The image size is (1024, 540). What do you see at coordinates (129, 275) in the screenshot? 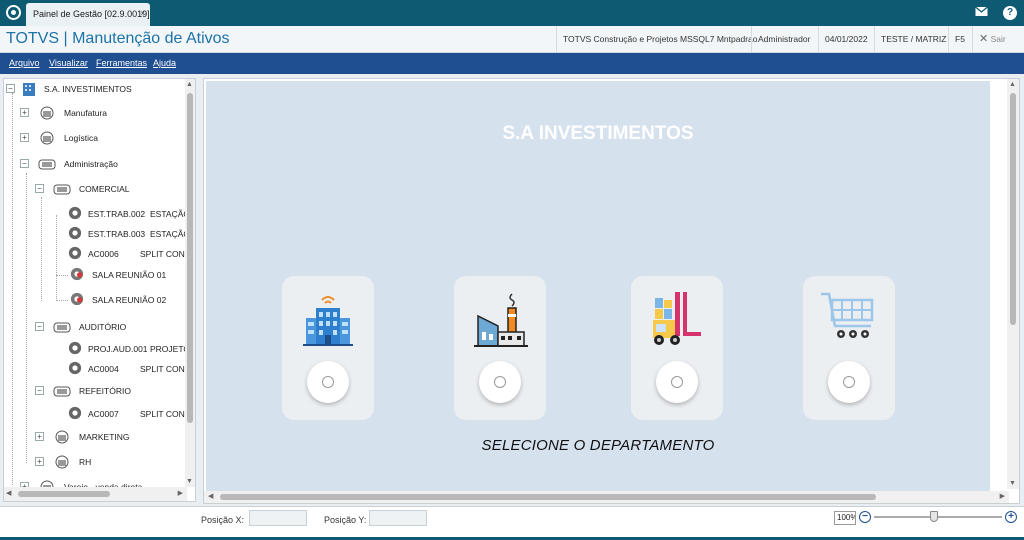
I see `tree-label: SALA REUNIÃO 01` at bounding box center [129, 275].